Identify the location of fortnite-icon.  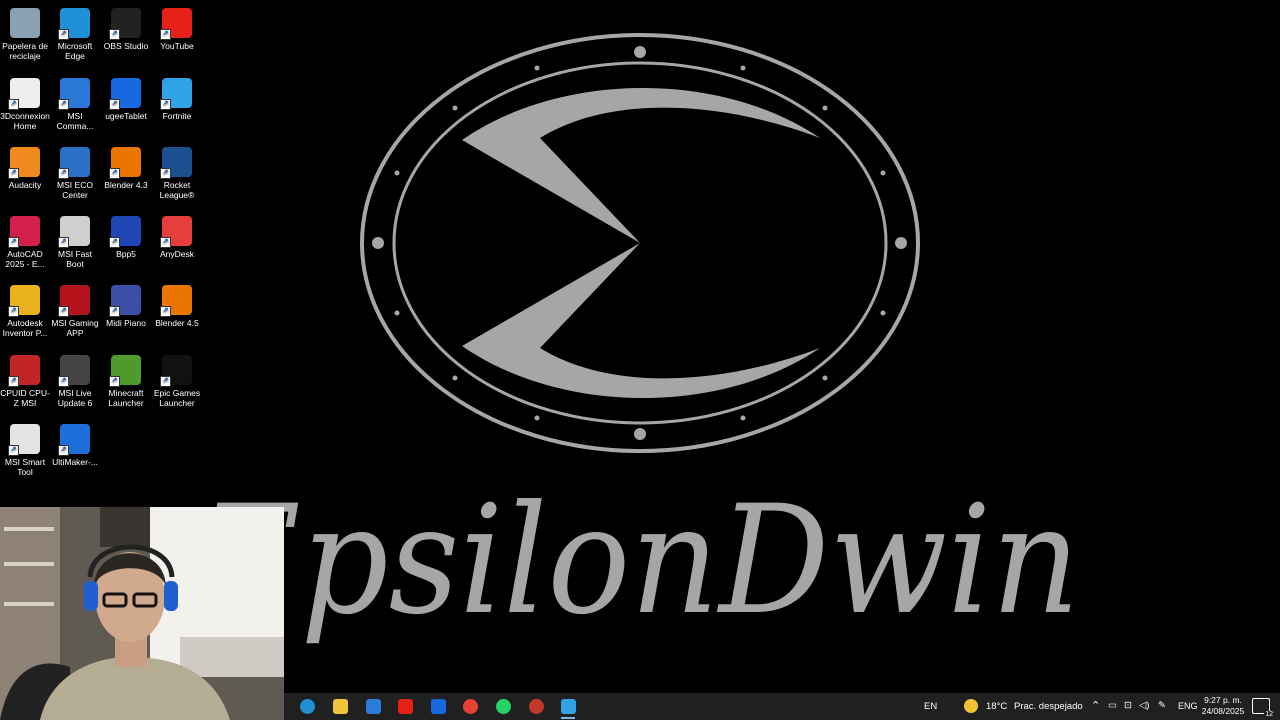
(568, 706).